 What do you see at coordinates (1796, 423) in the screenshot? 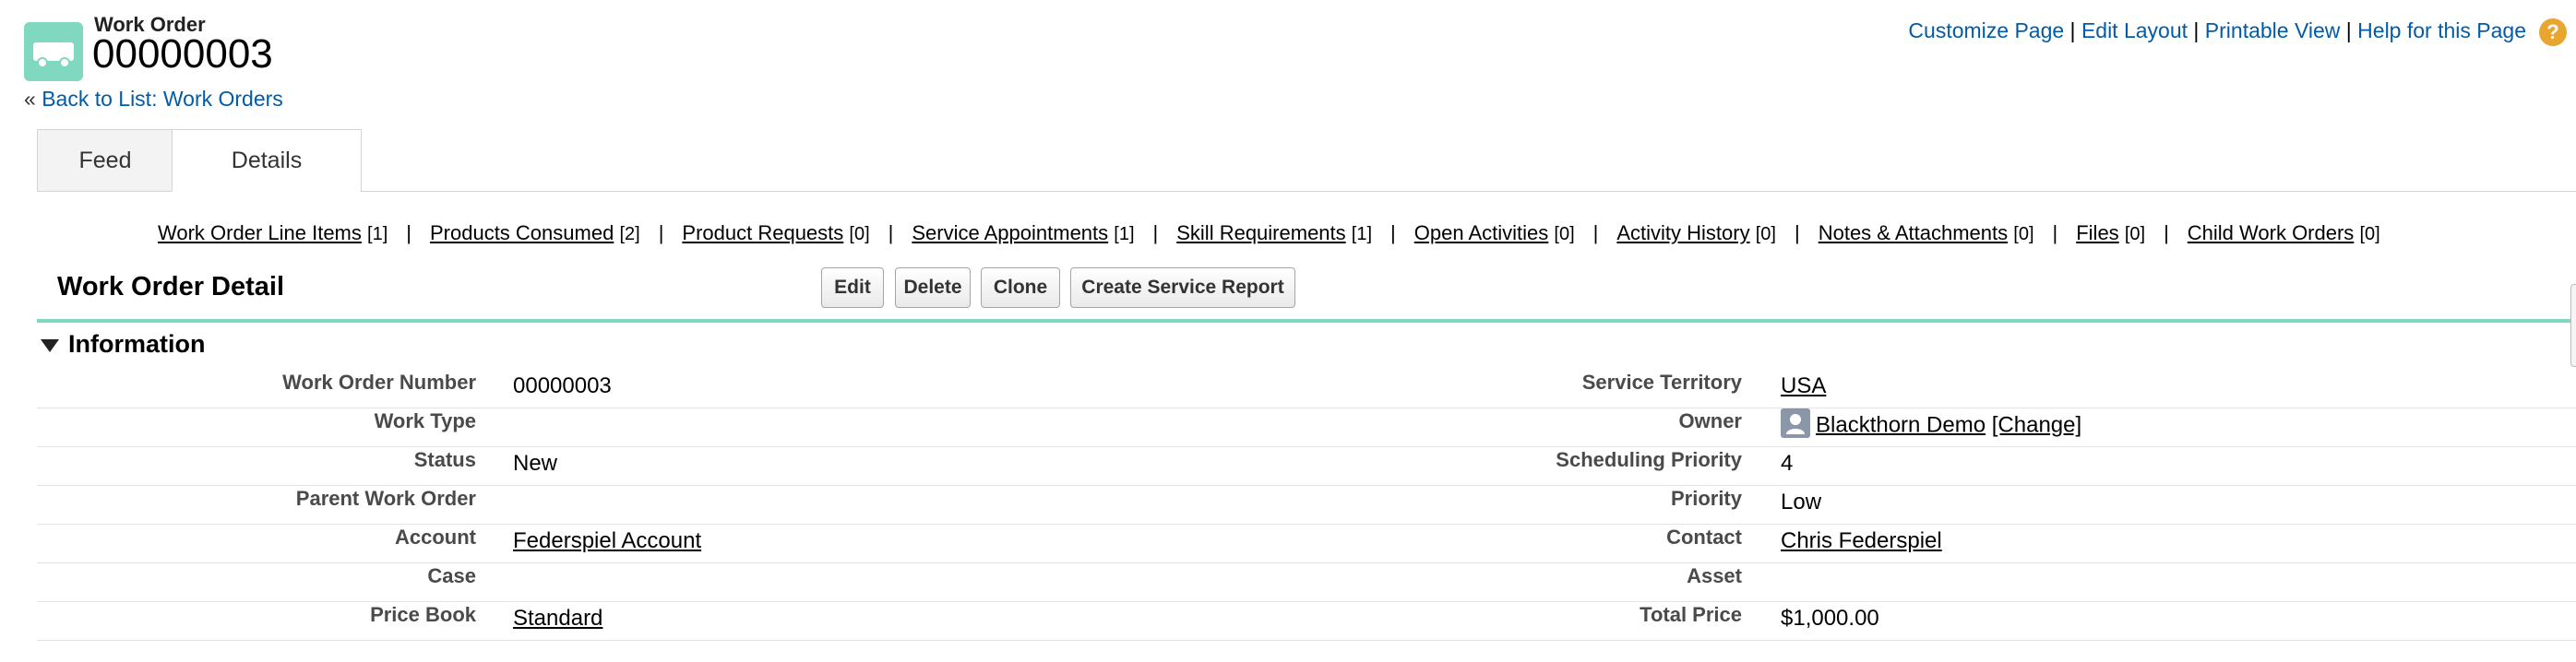
I see `user-avatar-icon` at bounding box center [1796, 423].